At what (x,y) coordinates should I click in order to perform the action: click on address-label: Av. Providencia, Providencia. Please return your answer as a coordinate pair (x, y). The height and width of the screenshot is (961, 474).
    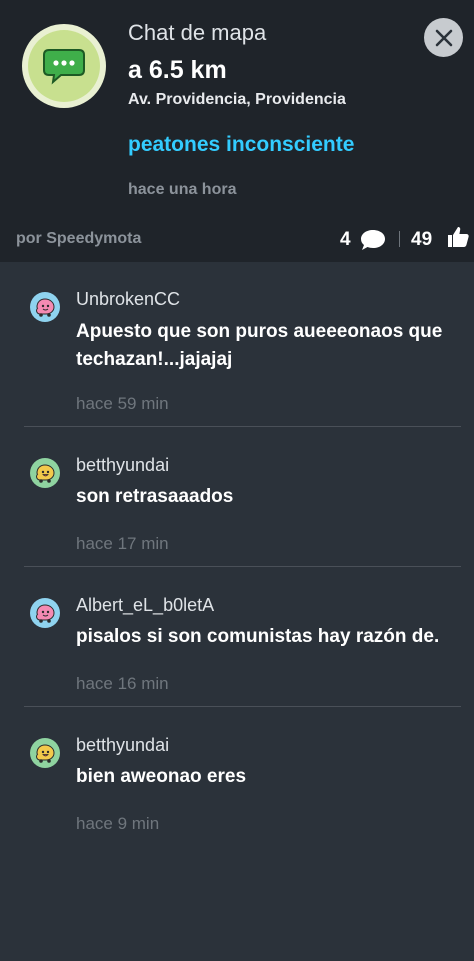
    Looking at the image, I should click on (237, 99).